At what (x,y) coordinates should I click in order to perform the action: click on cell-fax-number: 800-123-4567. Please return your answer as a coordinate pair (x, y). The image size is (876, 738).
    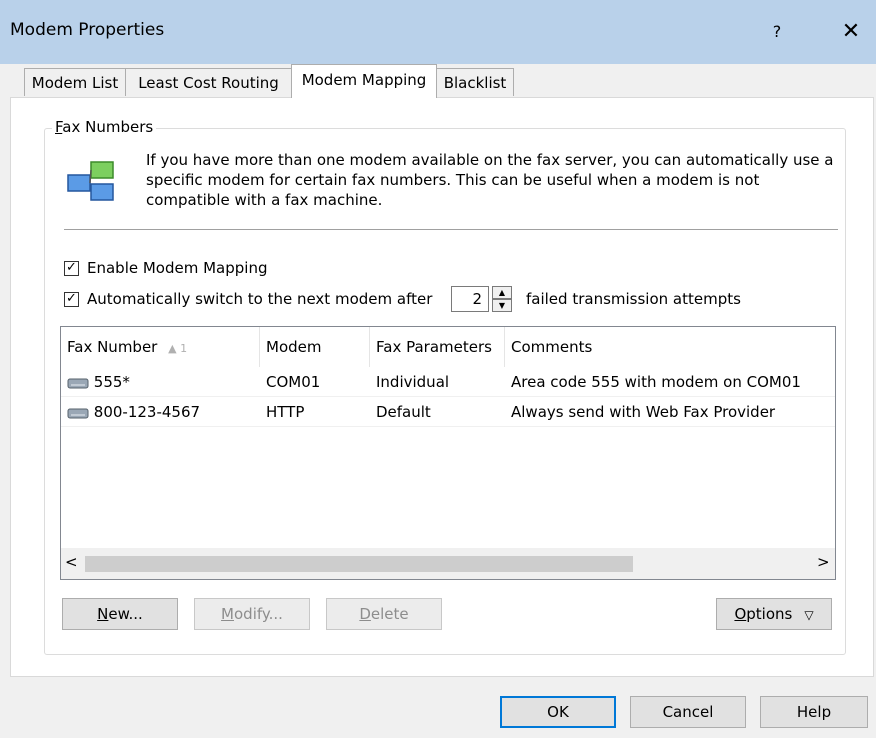
    Looking at the image, I should click on (160, 412).